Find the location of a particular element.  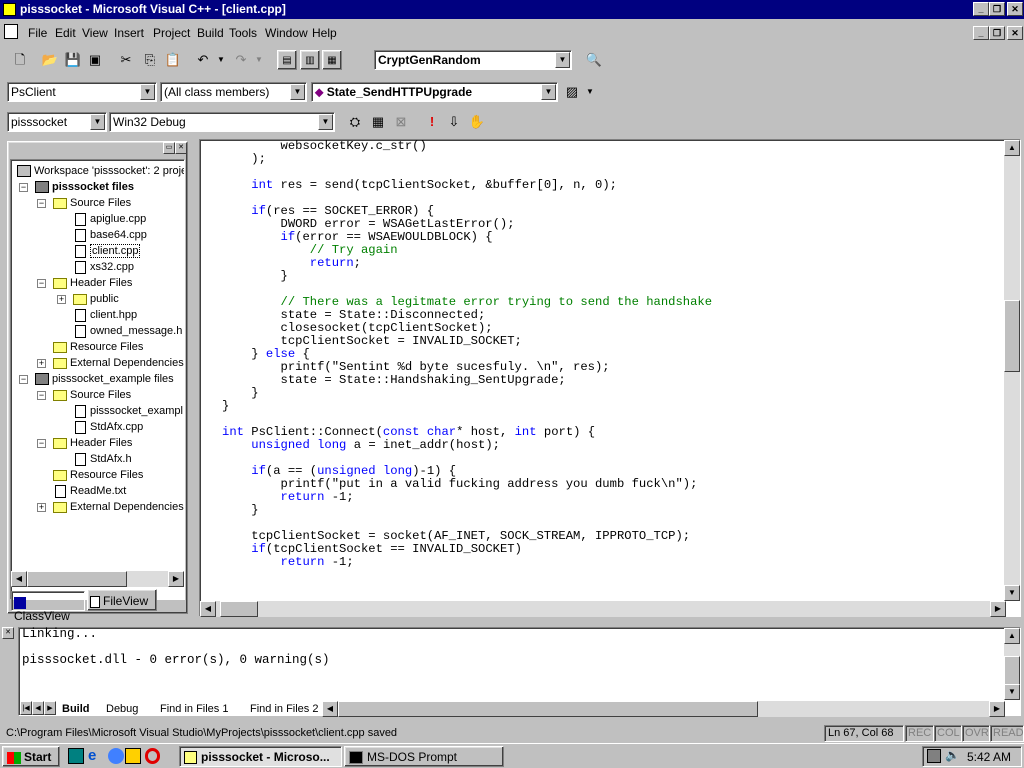

doc-close-button: ✕ is located at coordinates (1015, 33).